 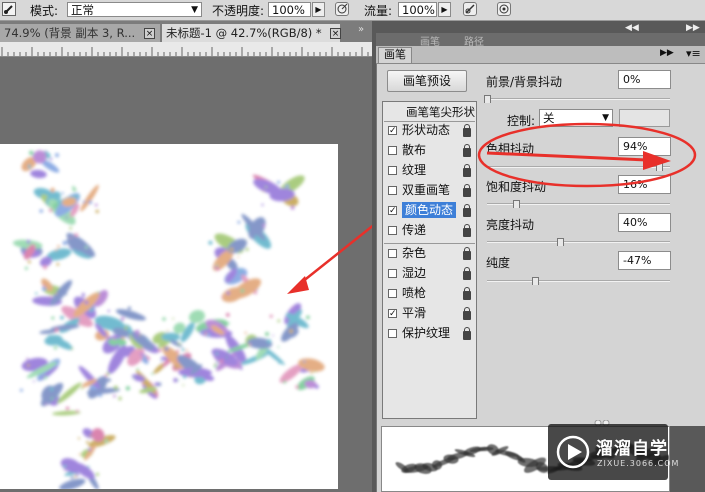 What do you see at coordinates (431, 210) in the screenshot?
I see `list-item: ✓ 颜色动态` at bounding box center [431, 210].